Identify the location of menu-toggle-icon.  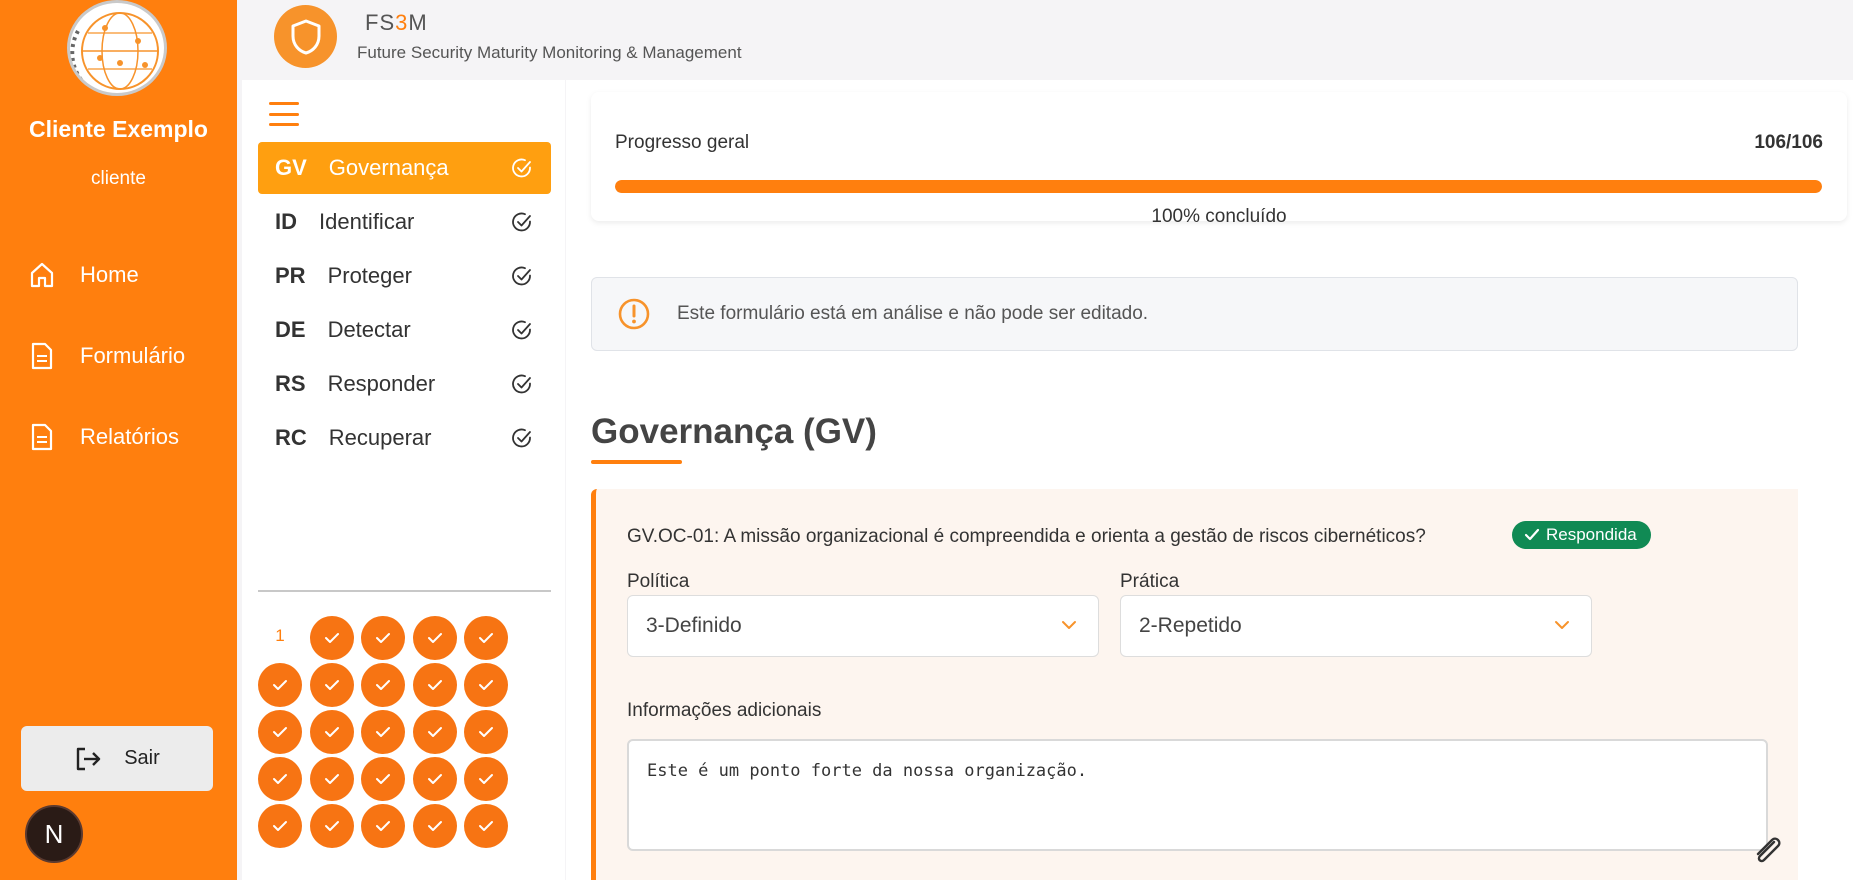
(284, 114).